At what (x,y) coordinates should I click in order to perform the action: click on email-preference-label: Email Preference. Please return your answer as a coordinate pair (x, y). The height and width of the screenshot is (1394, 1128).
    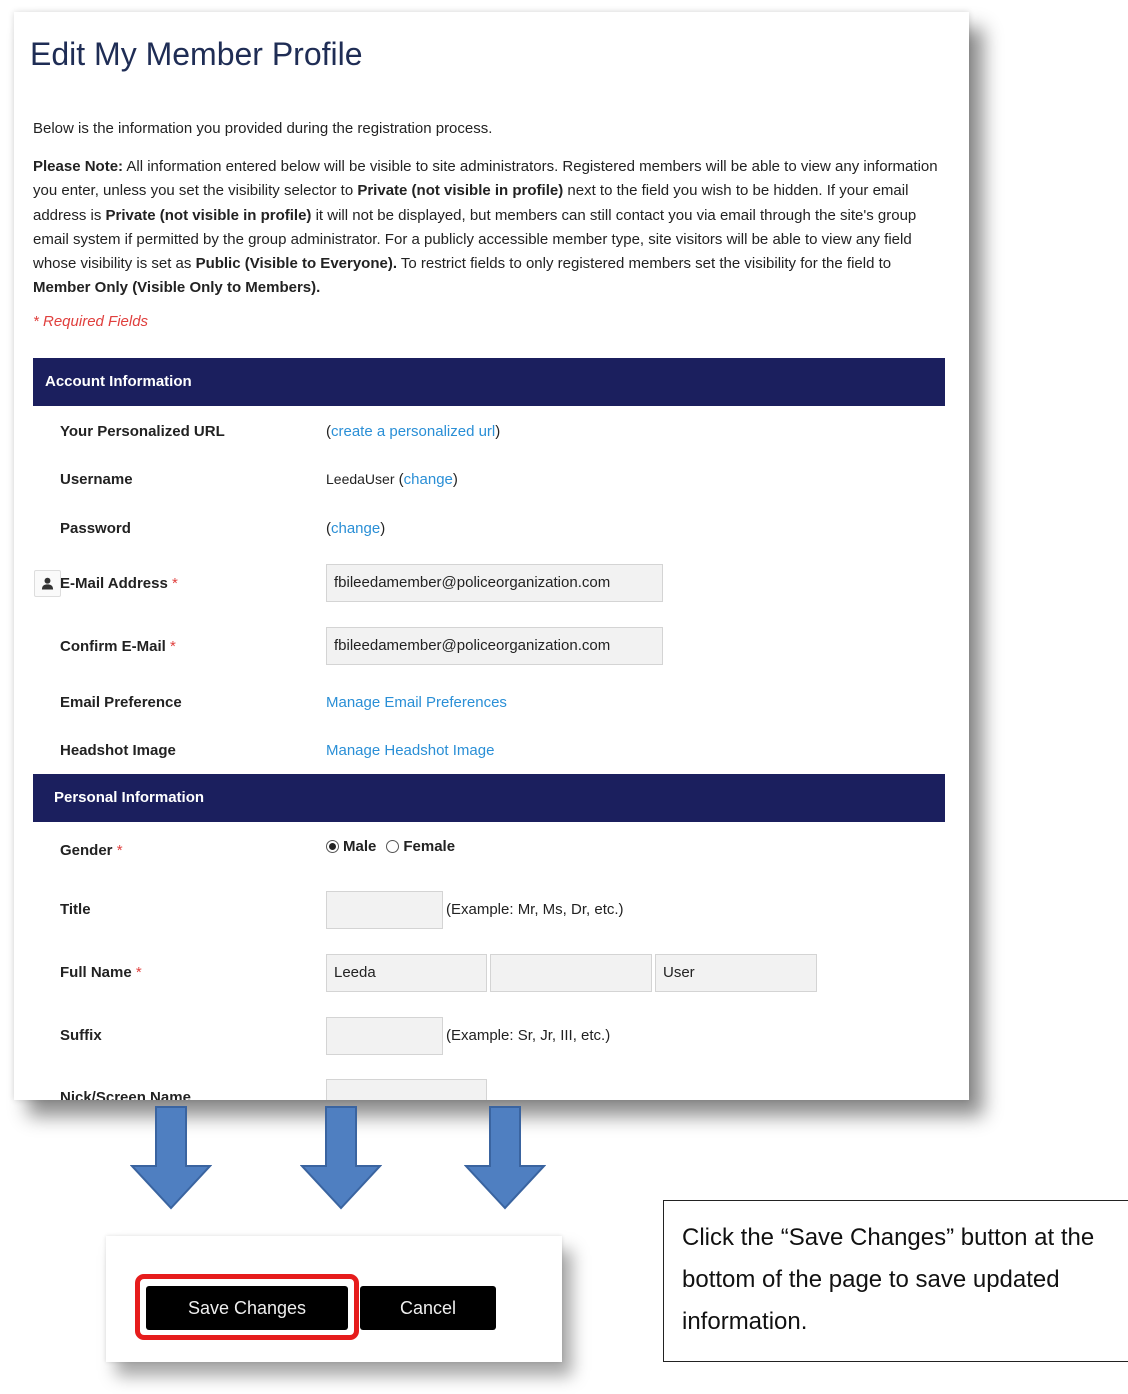
    Looking at the image, I should click on (121, 702).